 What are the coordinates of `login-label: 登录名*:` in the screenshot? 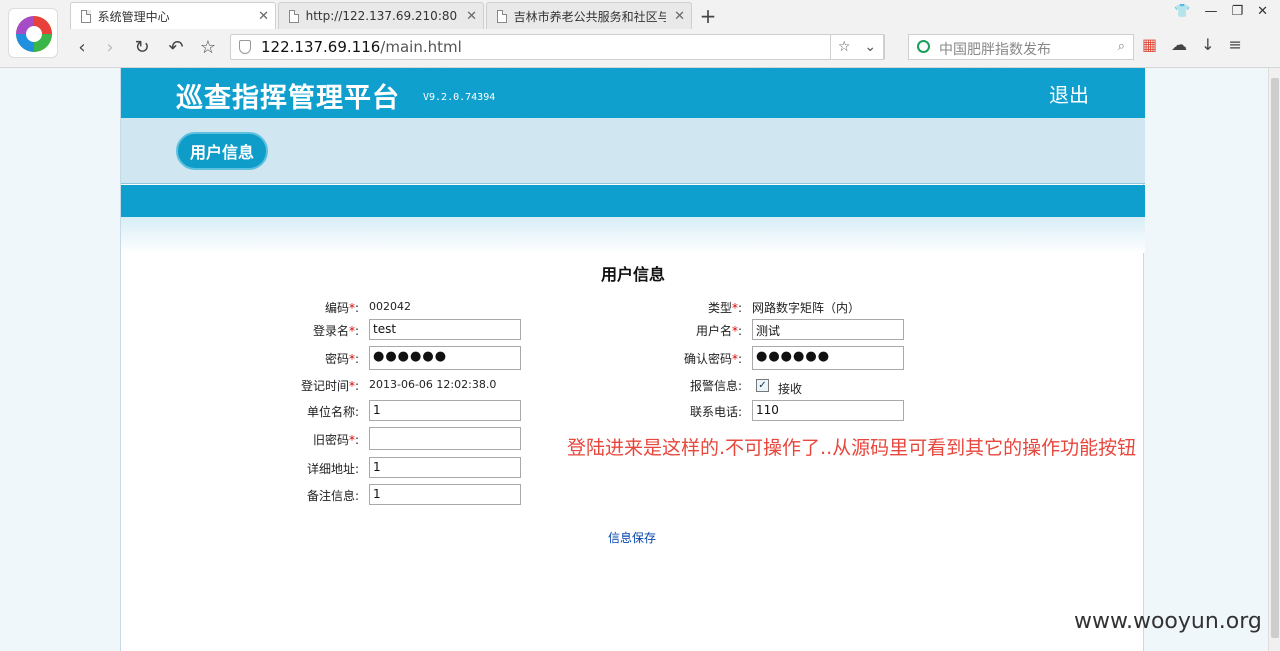 It's located at (335, 331).